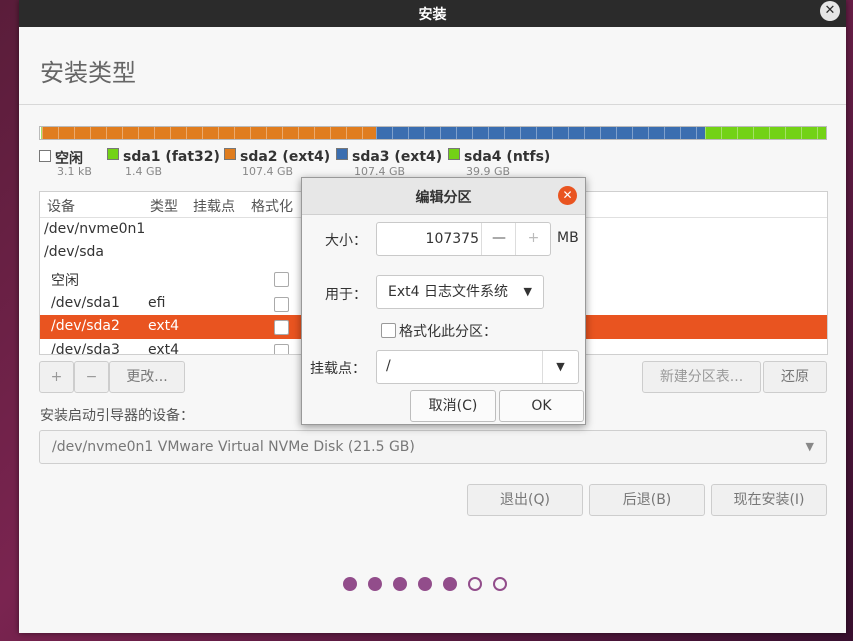 Image resolution: width=853 pixels, height=641 pixels. I want to click on legend-size: 107.4 GB, so click(268, 171).